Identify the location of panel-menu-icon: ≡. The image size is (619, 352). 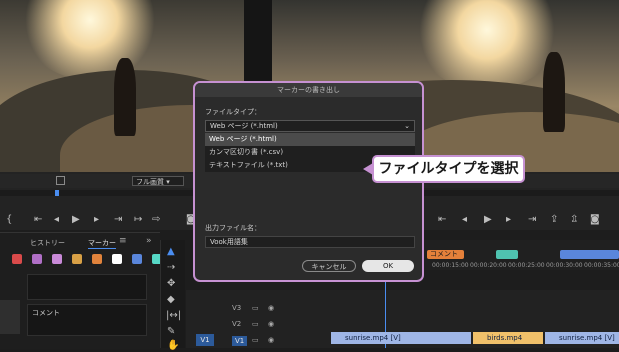
(123, 241).